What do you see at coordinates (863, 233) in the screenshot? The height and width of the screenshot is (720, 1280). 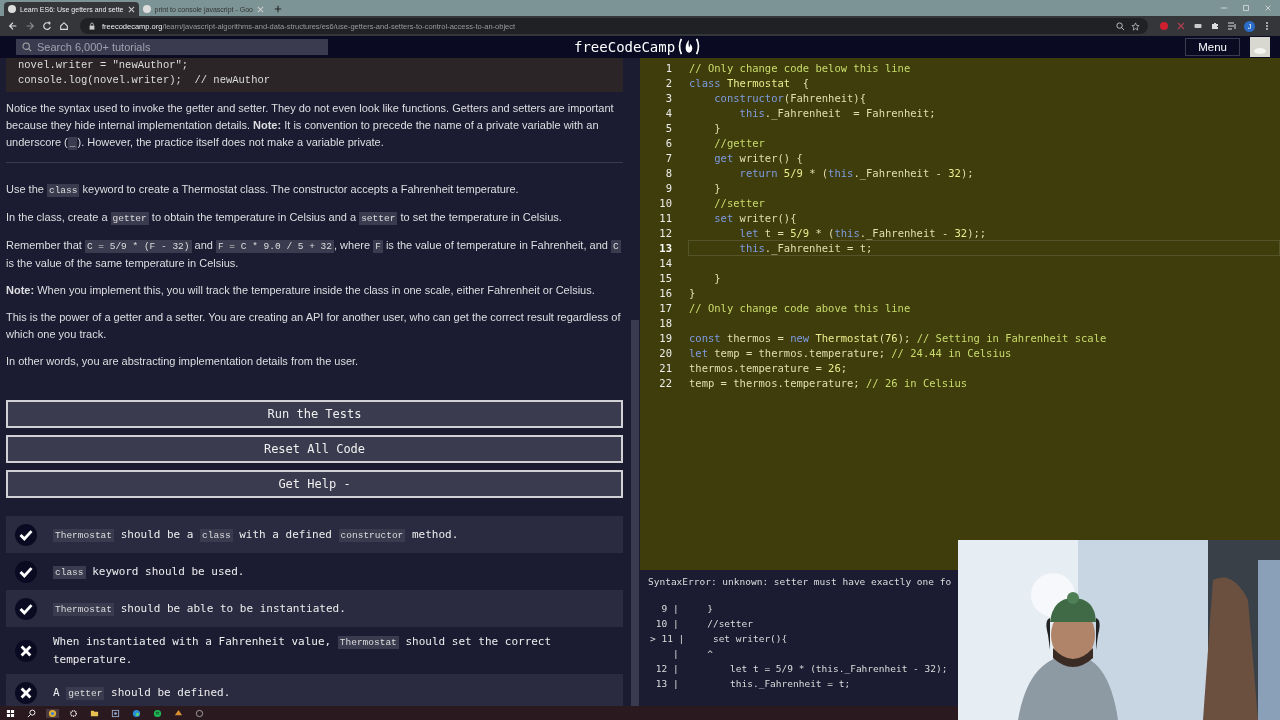 I see `code-line: let t = 5/9 * (this._Fahrenheit - 32);;` at bounding box center [863, 233].